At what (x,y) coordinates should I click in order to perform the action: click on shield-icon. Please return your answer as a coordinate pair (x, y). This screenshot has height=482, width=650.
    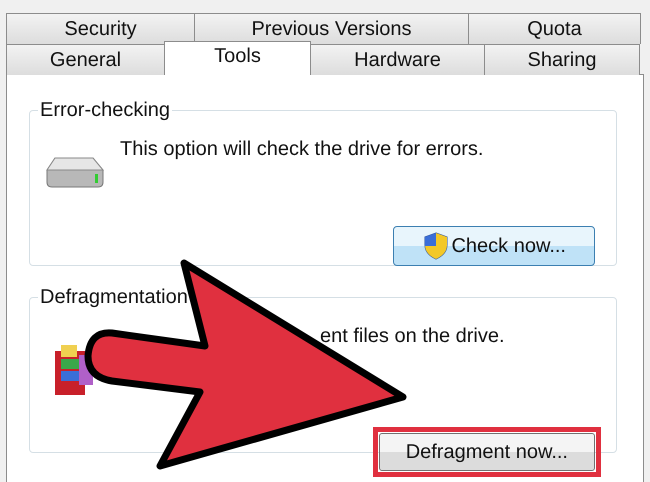
    Looking at the image, I should click on (436, 246).